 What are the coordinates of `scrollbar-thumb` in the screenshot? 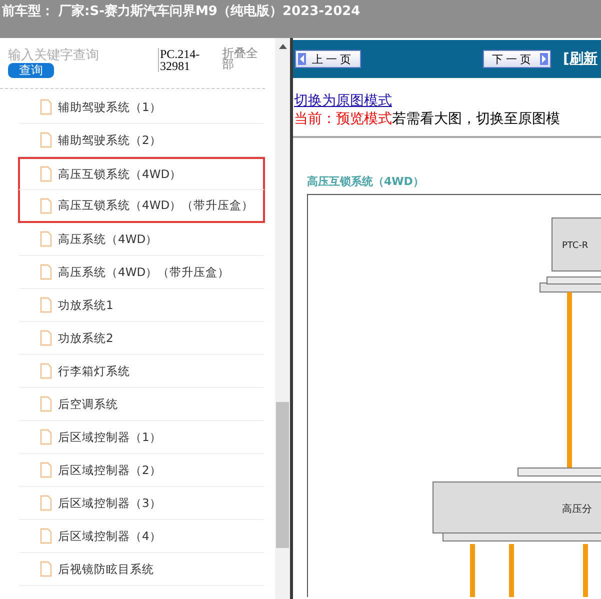 It's located at (282, 475).